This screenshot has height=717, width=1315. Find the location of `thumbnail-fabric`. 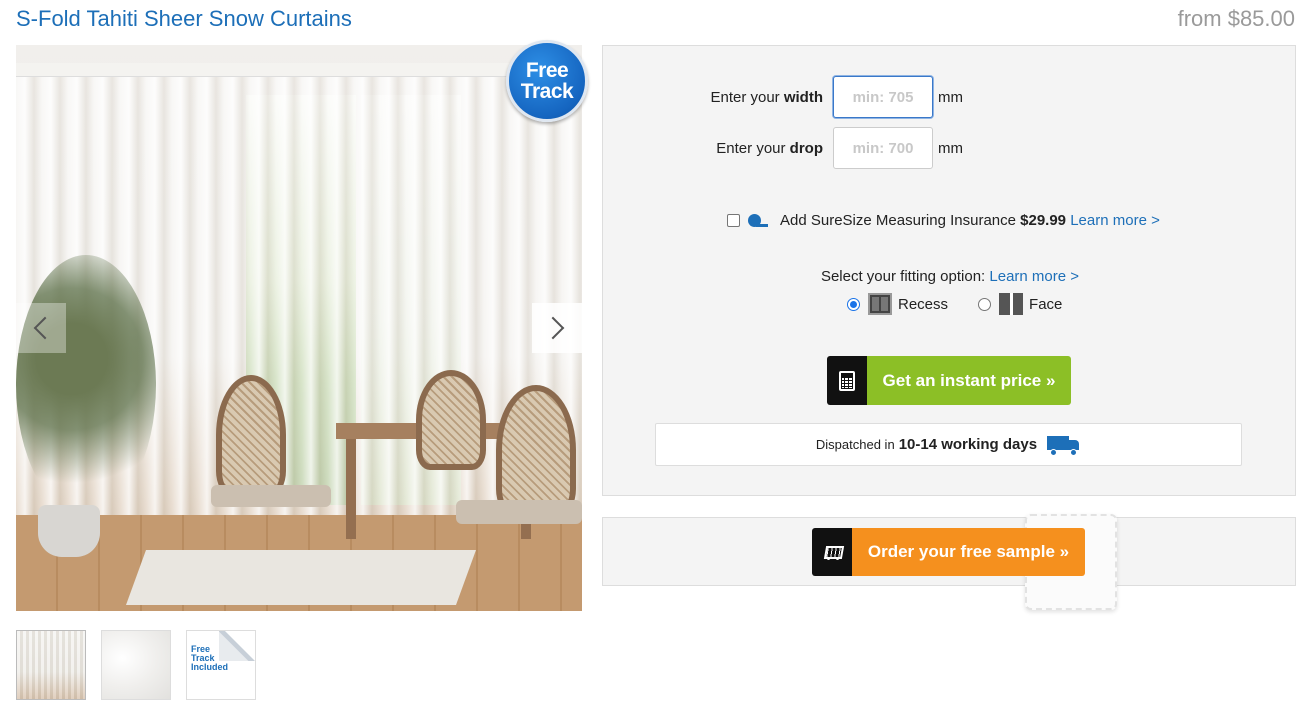

thumbnail-fabric is located at coordinates (136, 665).